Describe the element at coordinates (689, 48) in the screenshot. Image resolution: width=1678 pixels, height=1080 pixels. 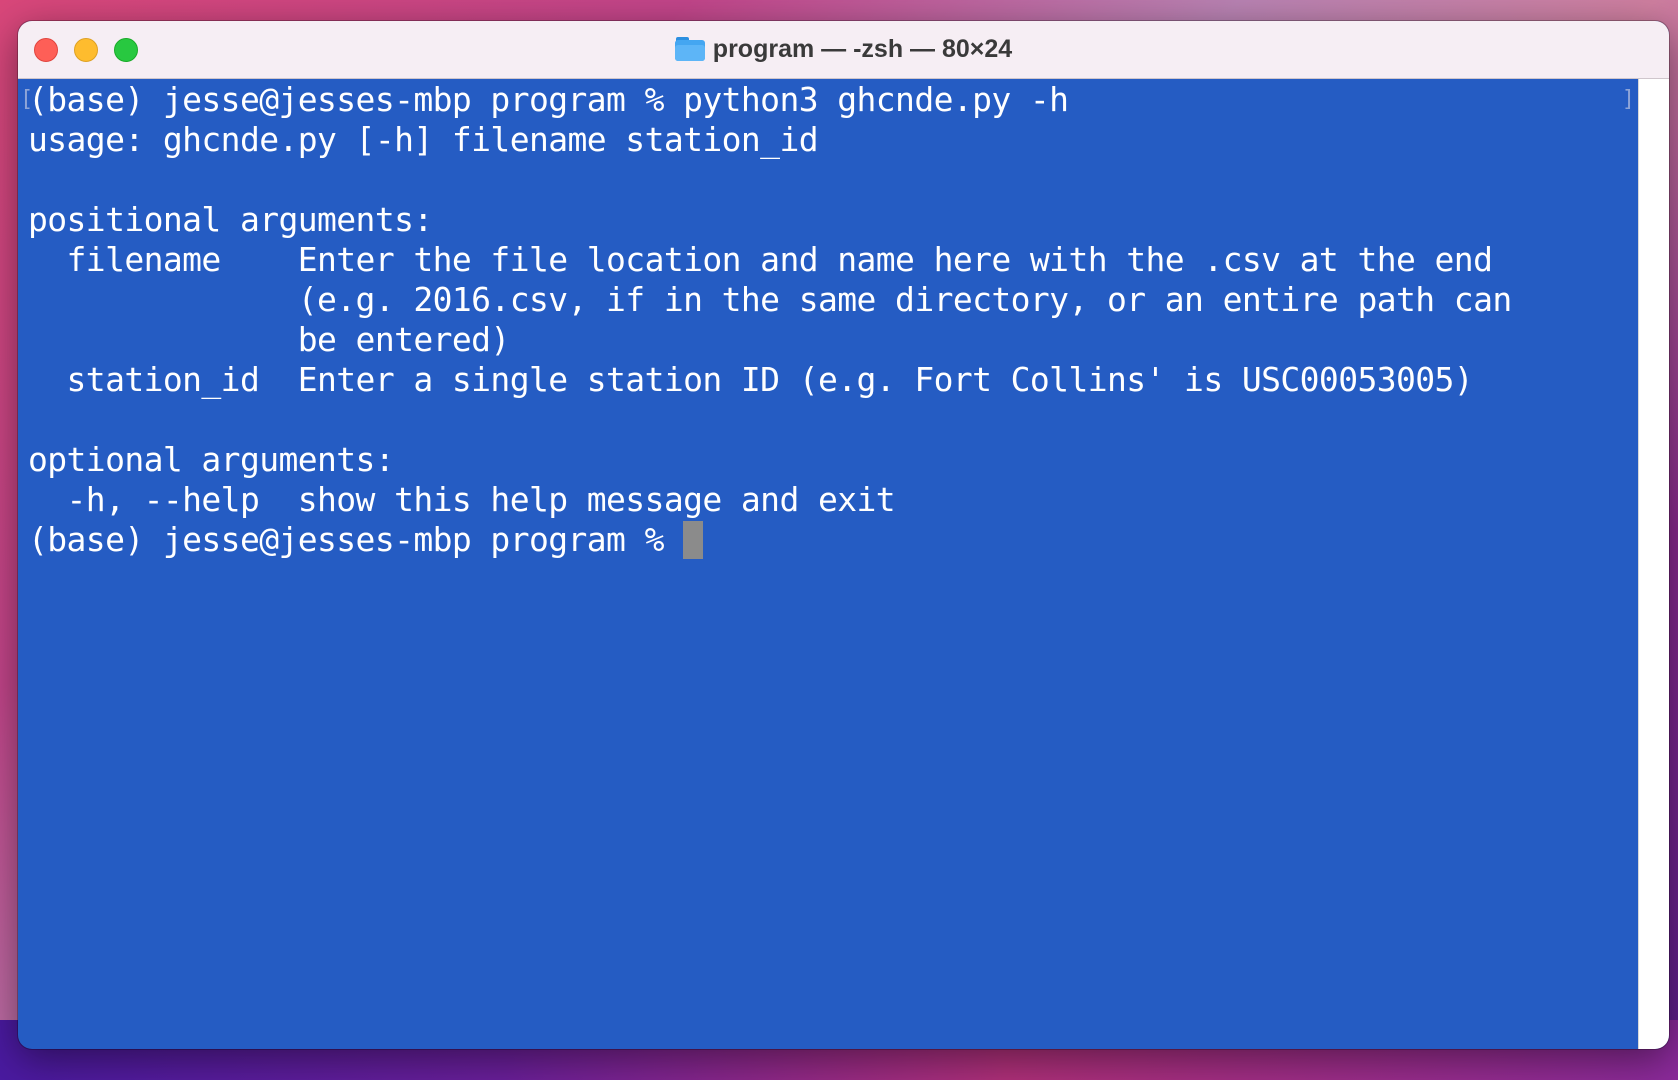
I see `folder-icon` at that location.